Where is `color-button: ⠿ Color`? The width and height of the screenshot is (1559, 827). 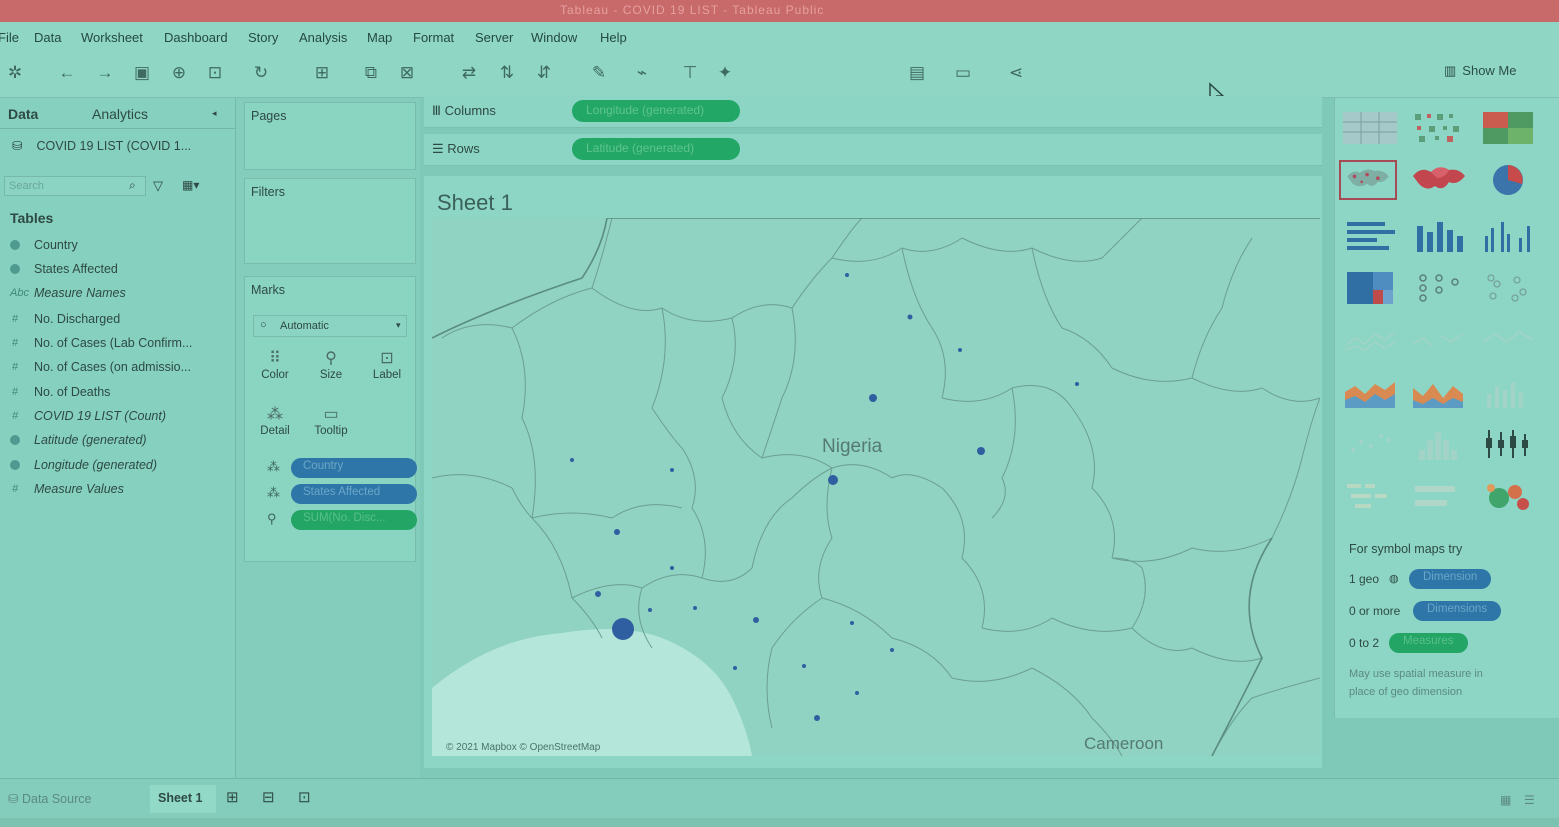
color-button: ⠿ Color is located at coordinates (275, 365).